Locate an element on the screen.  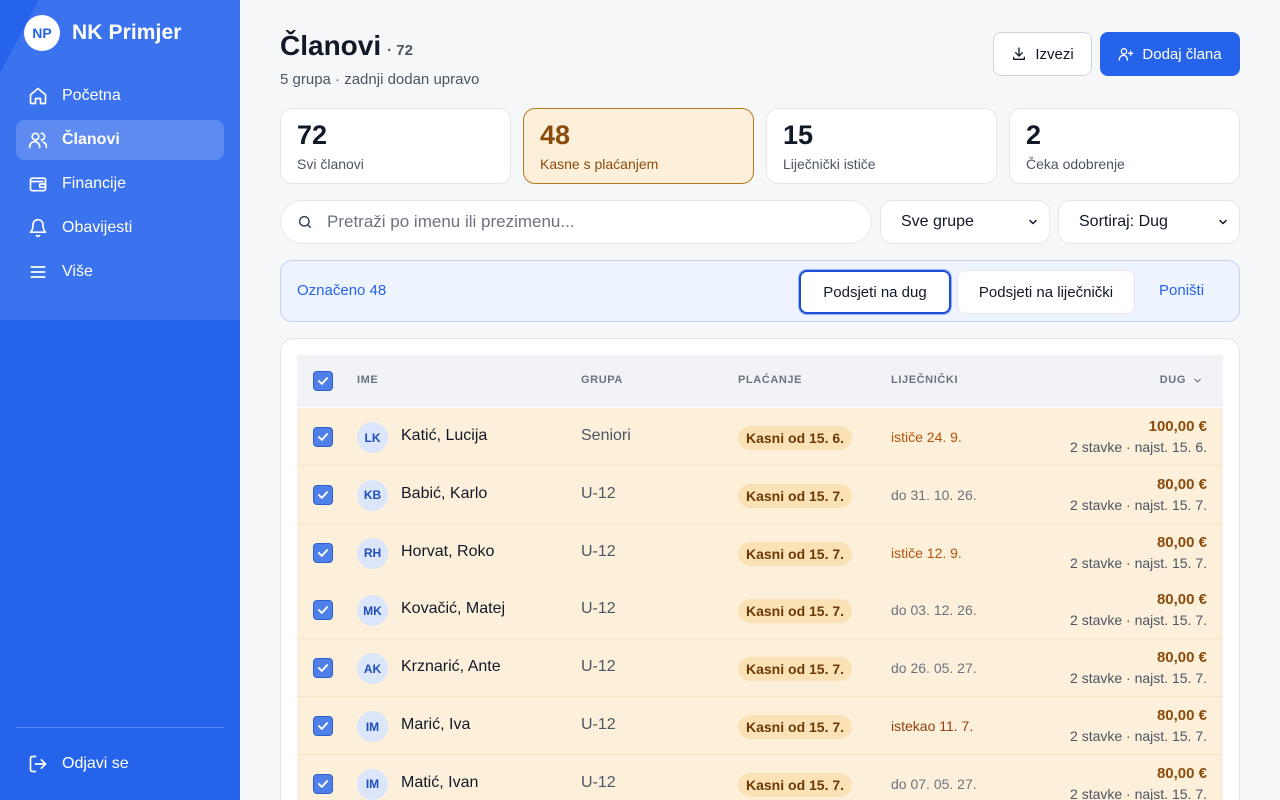
page-subtitle: 5 grupa · zadnji dodan upravo is located at coordinates (380, 79).